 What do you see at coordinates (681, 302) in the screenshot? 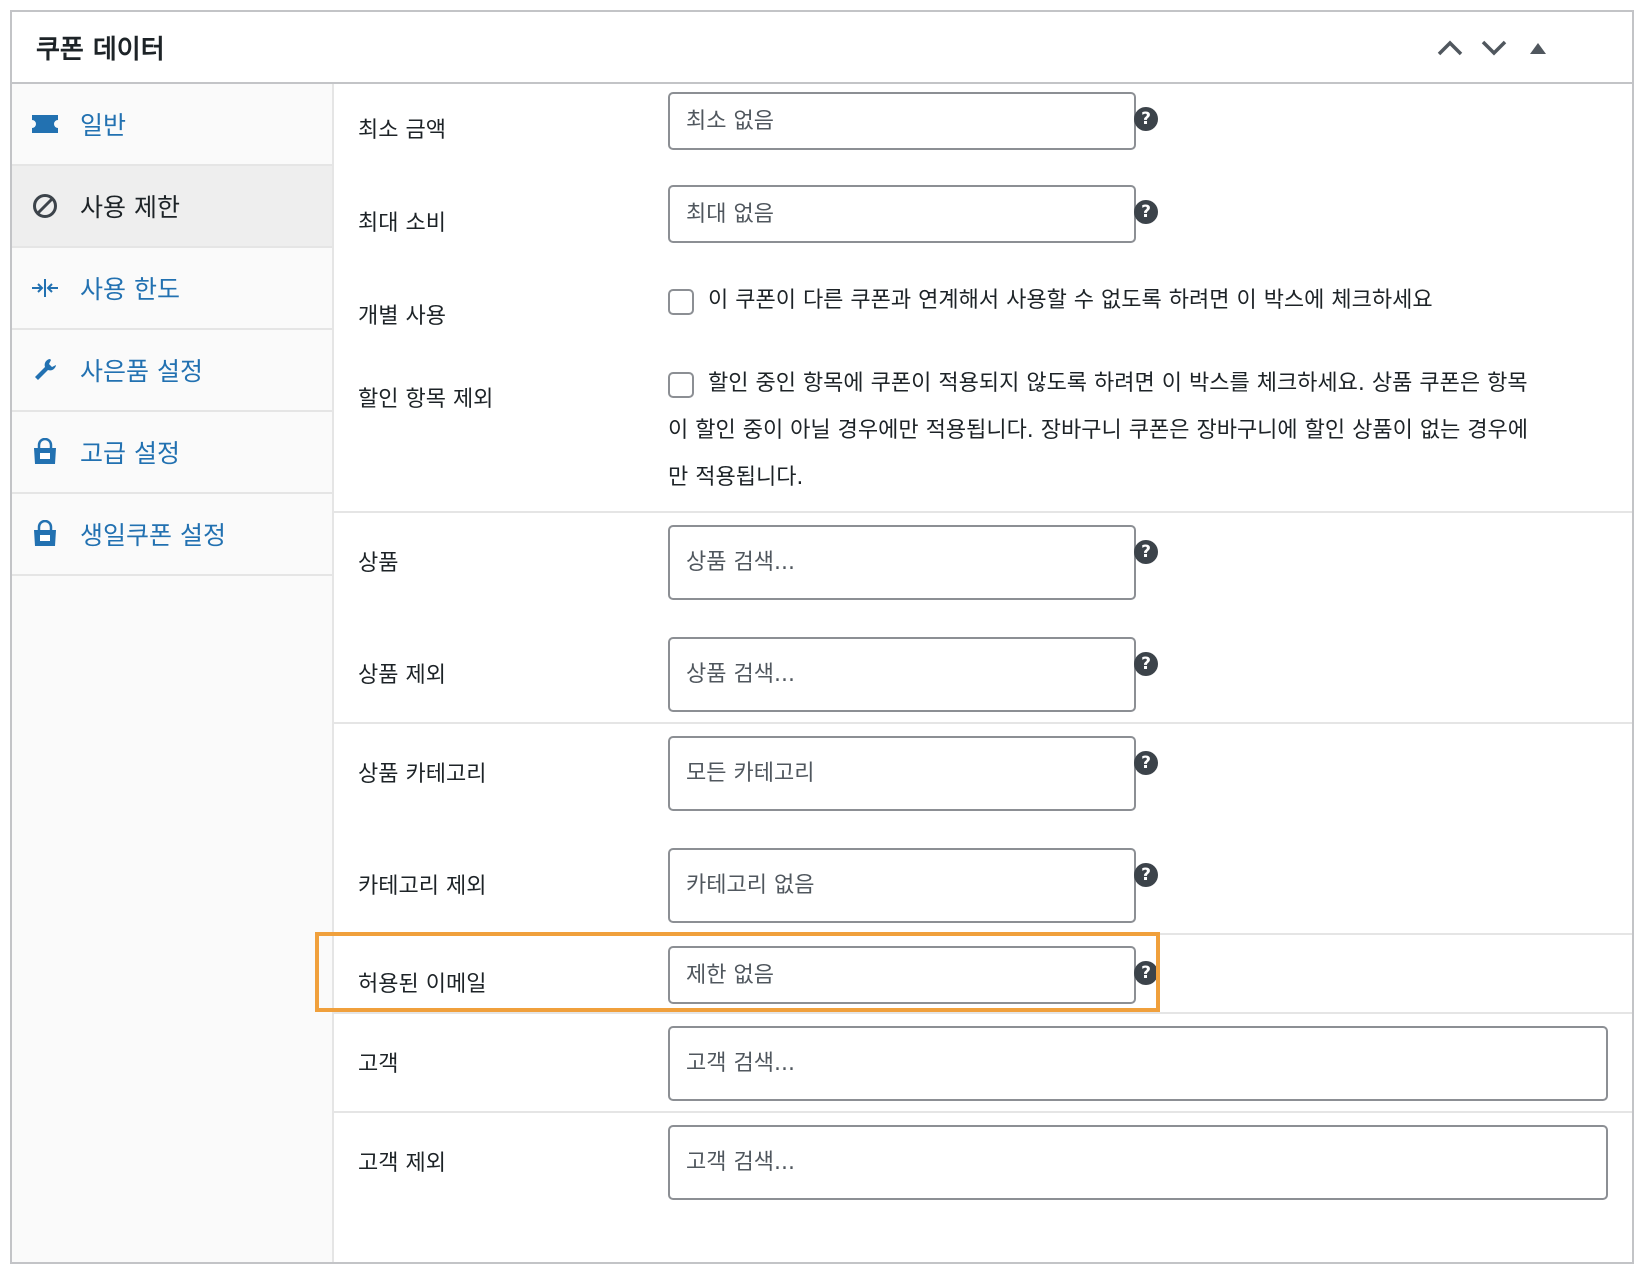
I see `individual-use-checkbox` at bounding box center [681, 302].